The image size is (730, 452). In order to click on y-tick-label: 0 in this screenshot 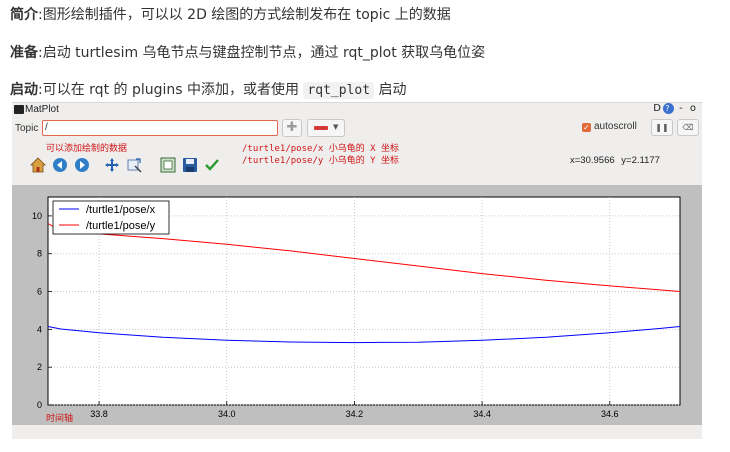, I will do `click(39, 405)`.